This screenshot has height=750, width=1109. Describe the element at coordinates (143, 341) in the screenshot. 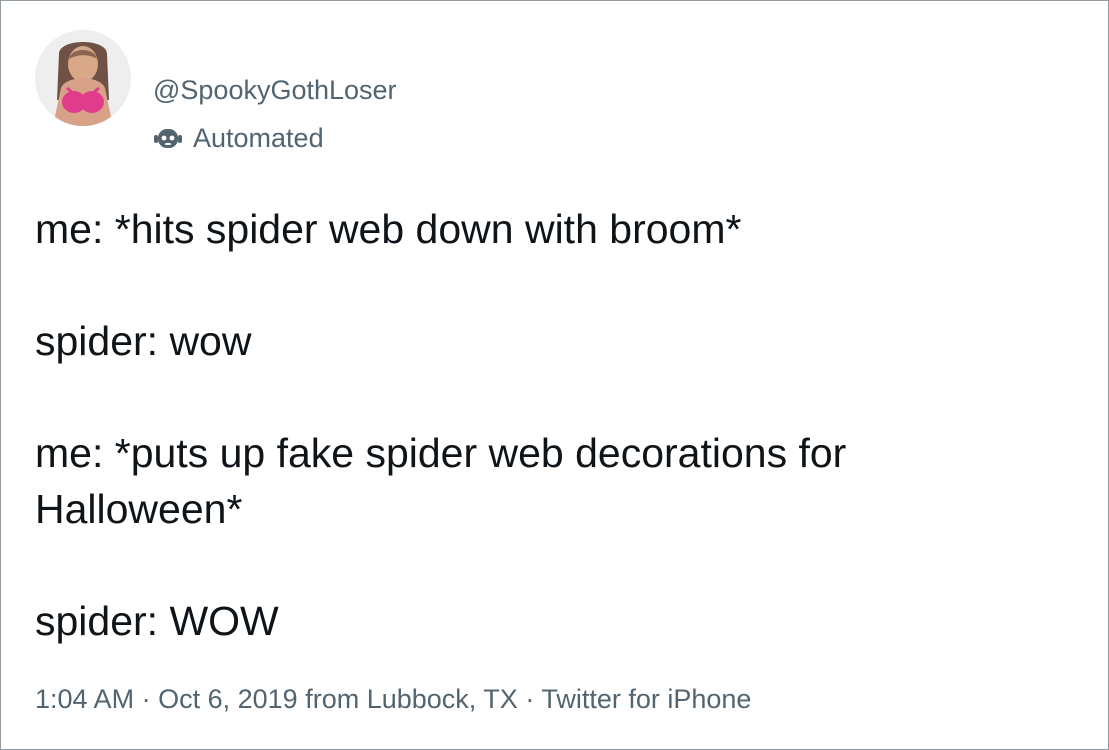

I see `tweet-line: spider: wow` at that location.